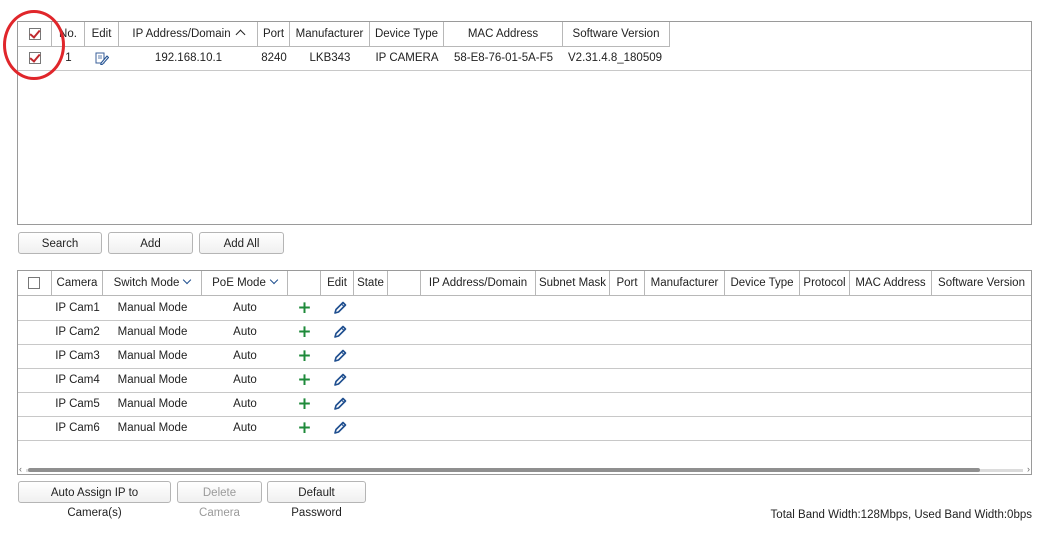  Describe the element at coordinates (524, 308) in the screenshot. I see `table-row: IP Cam1 Manual Mode Auto +` at that location.